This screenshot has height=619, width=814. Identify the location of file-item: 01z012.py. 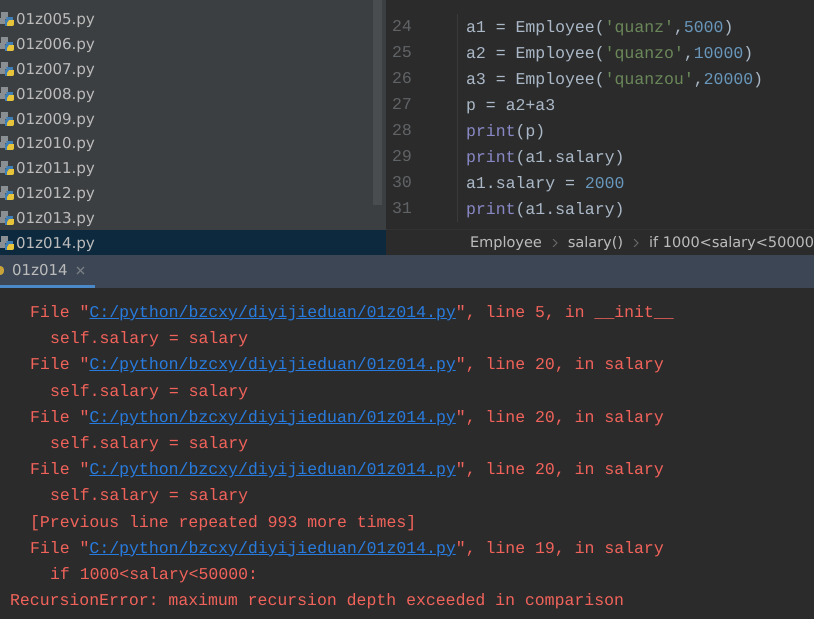
(193, 193).